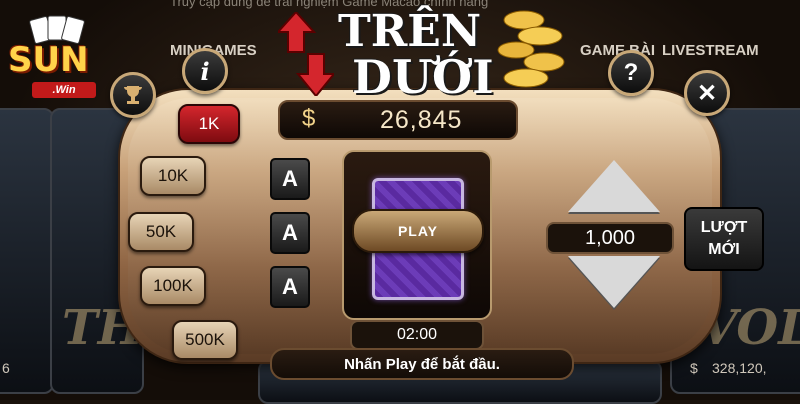 The image size is (800, 404). I want to click on chip-10k: 10K, so click(173, 176).